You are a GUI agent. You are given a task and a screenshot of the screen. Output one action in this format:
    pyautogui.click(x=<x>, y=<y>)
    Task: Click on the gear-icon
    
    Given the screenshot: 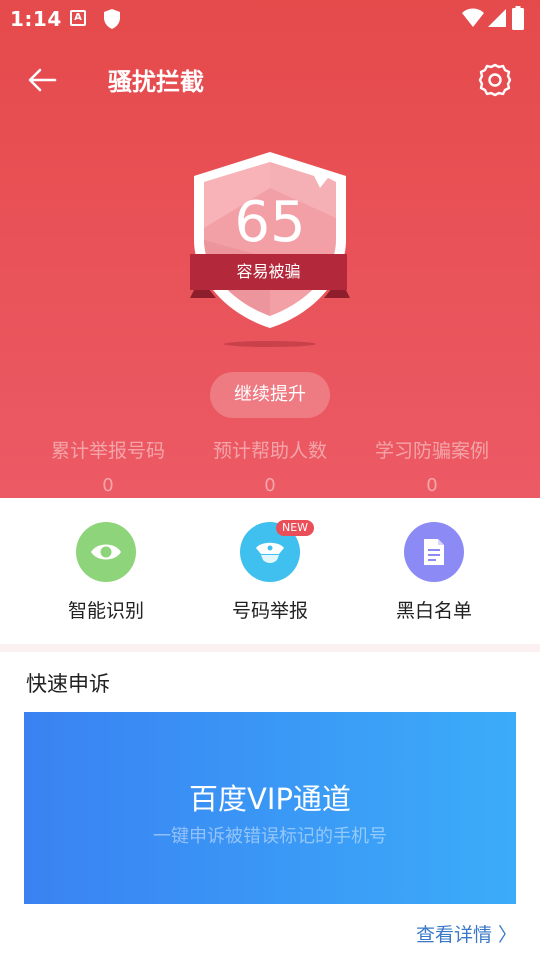 What is the action you would take?
    pyautogui.click(x=495, y=80)
    